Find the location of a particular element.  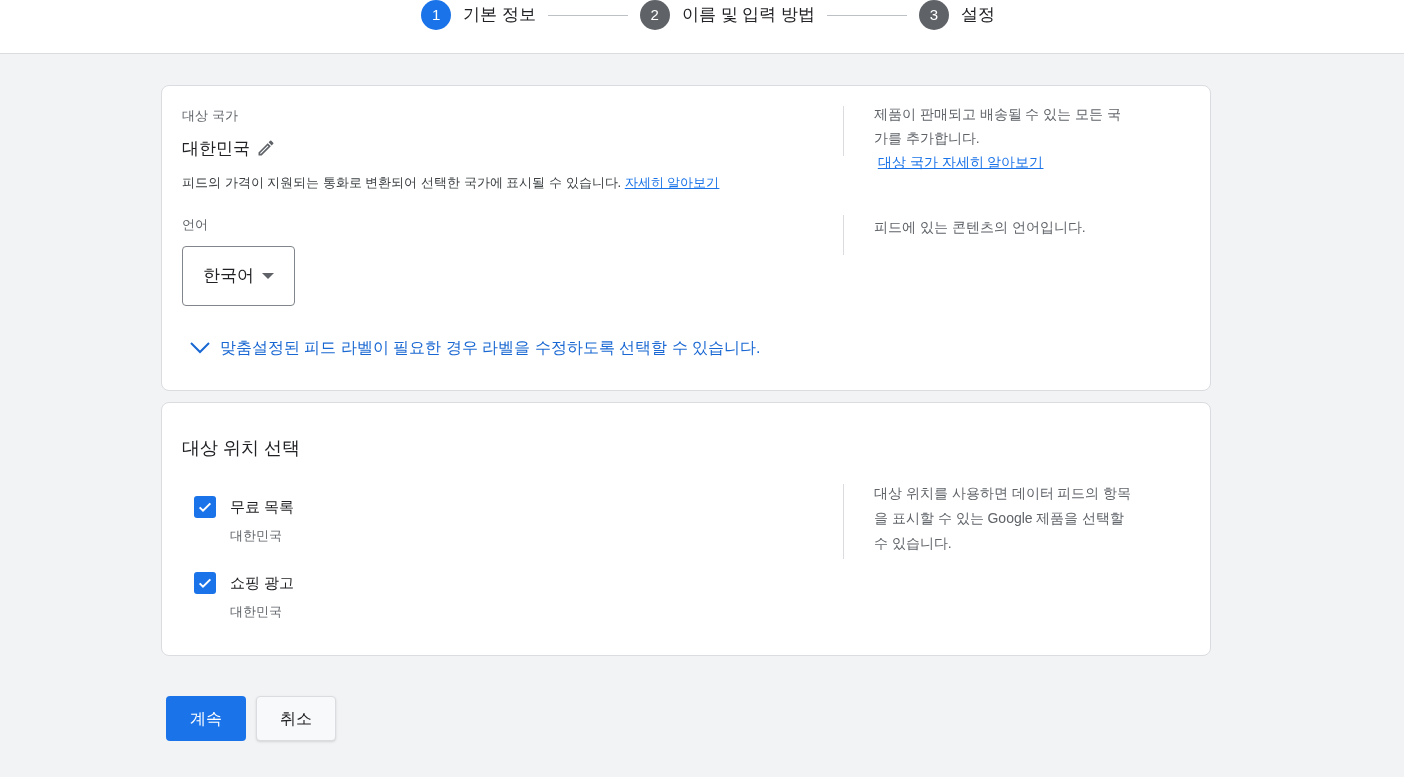

destinations-title: 대상 위치 선택 is located at coordinates (241, 448).